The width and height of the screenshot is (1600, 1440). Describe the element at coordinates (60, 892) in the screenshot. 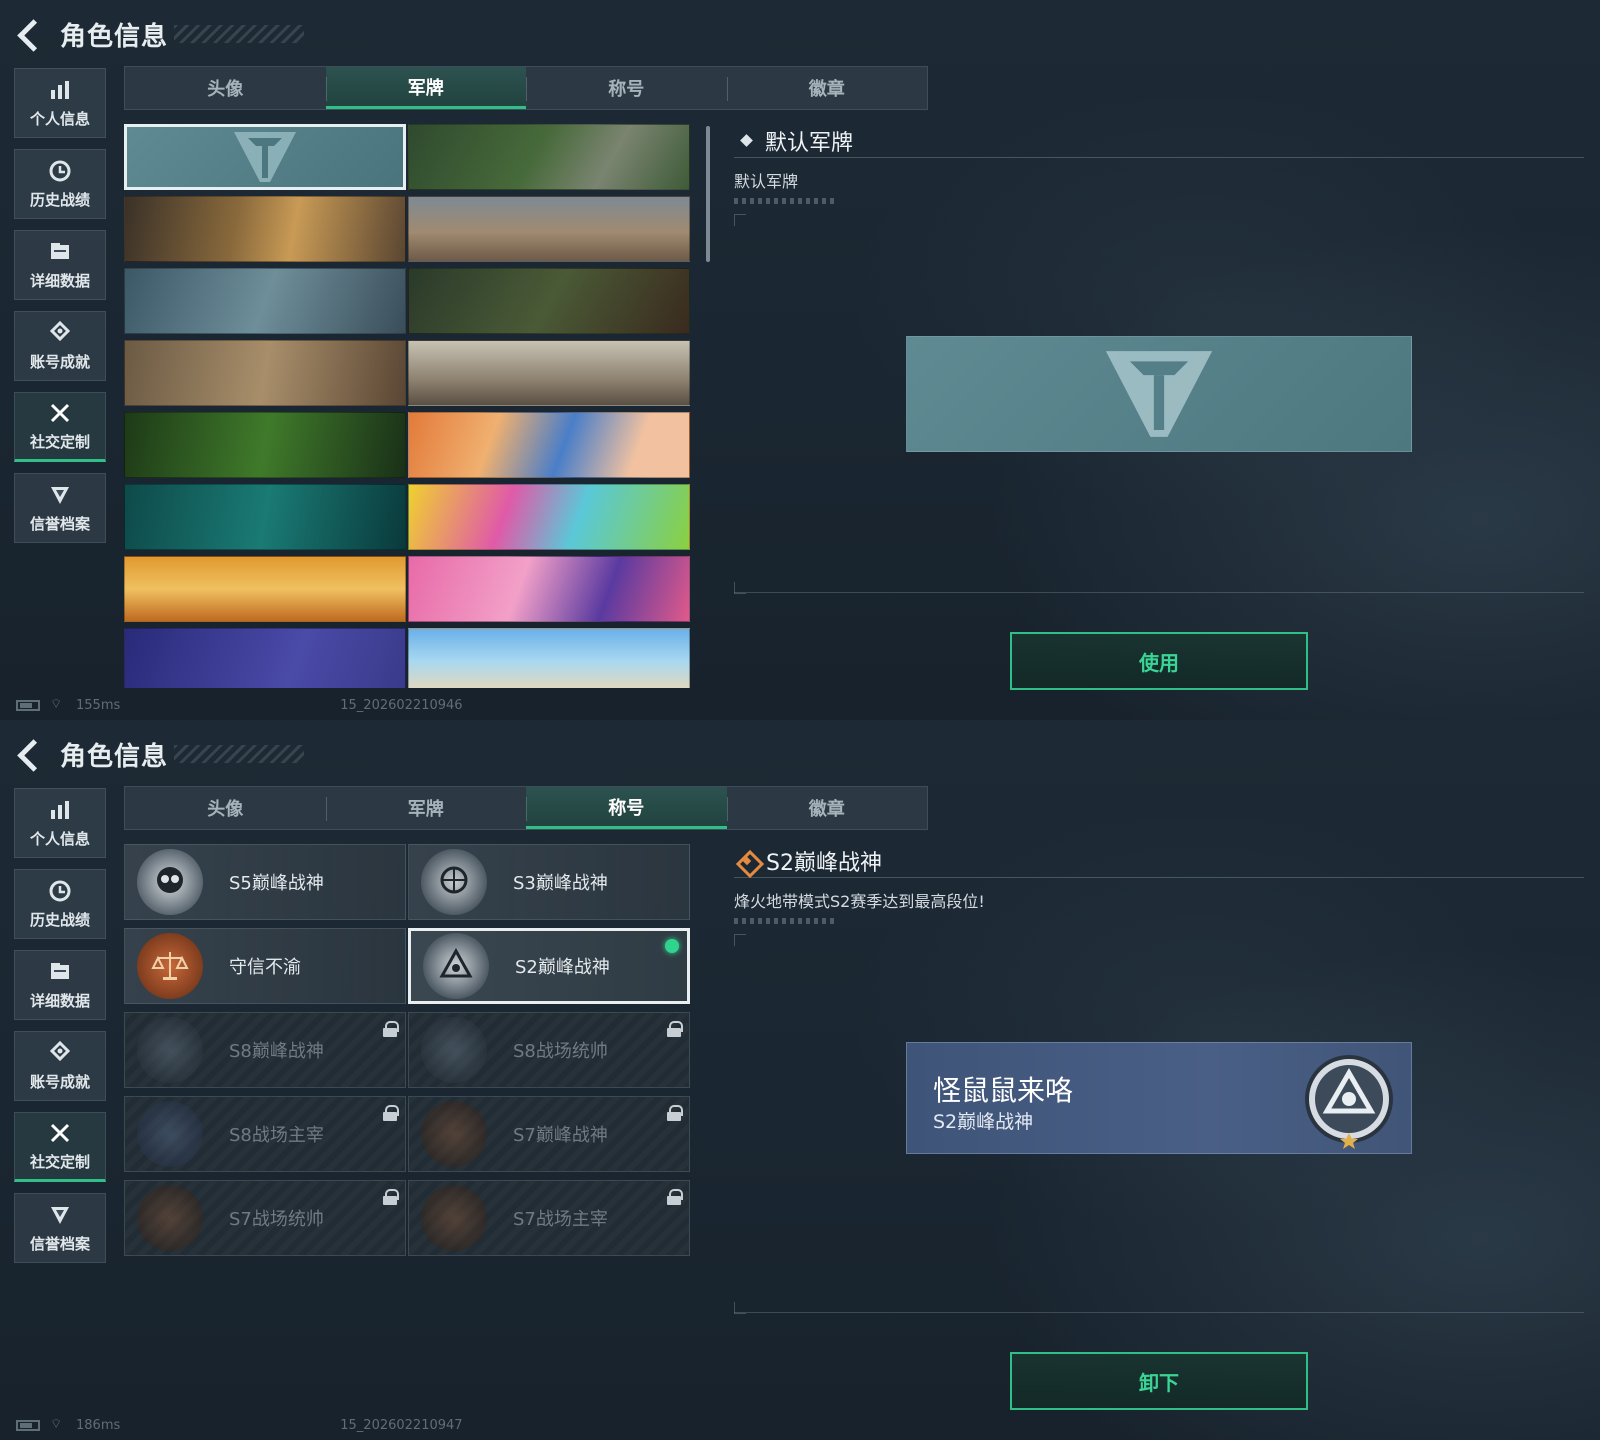

I see `history-icon` at that location.